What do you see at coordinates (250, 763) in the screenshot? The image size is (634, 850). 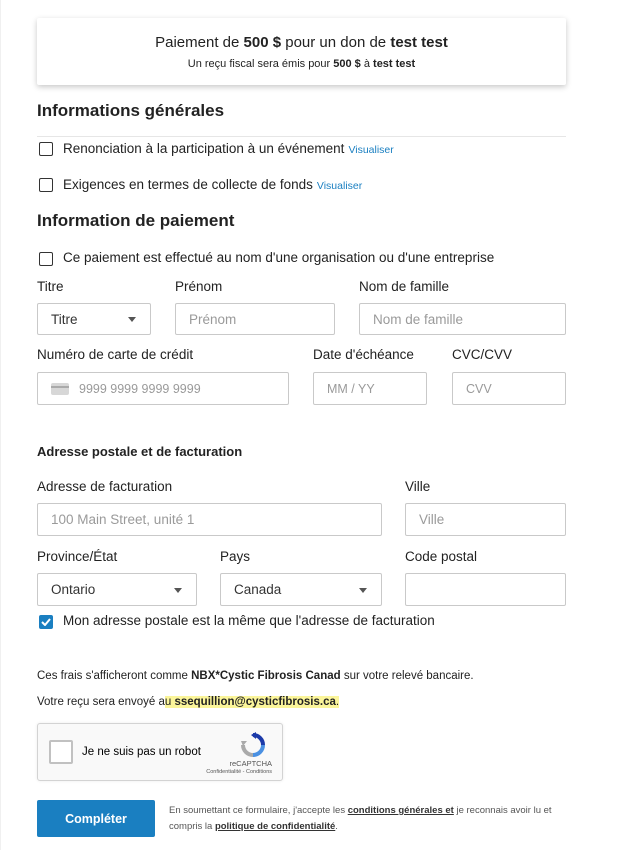 I see `recaptcha-brand: reCAPTCHA` at bounding box center [250, 763].